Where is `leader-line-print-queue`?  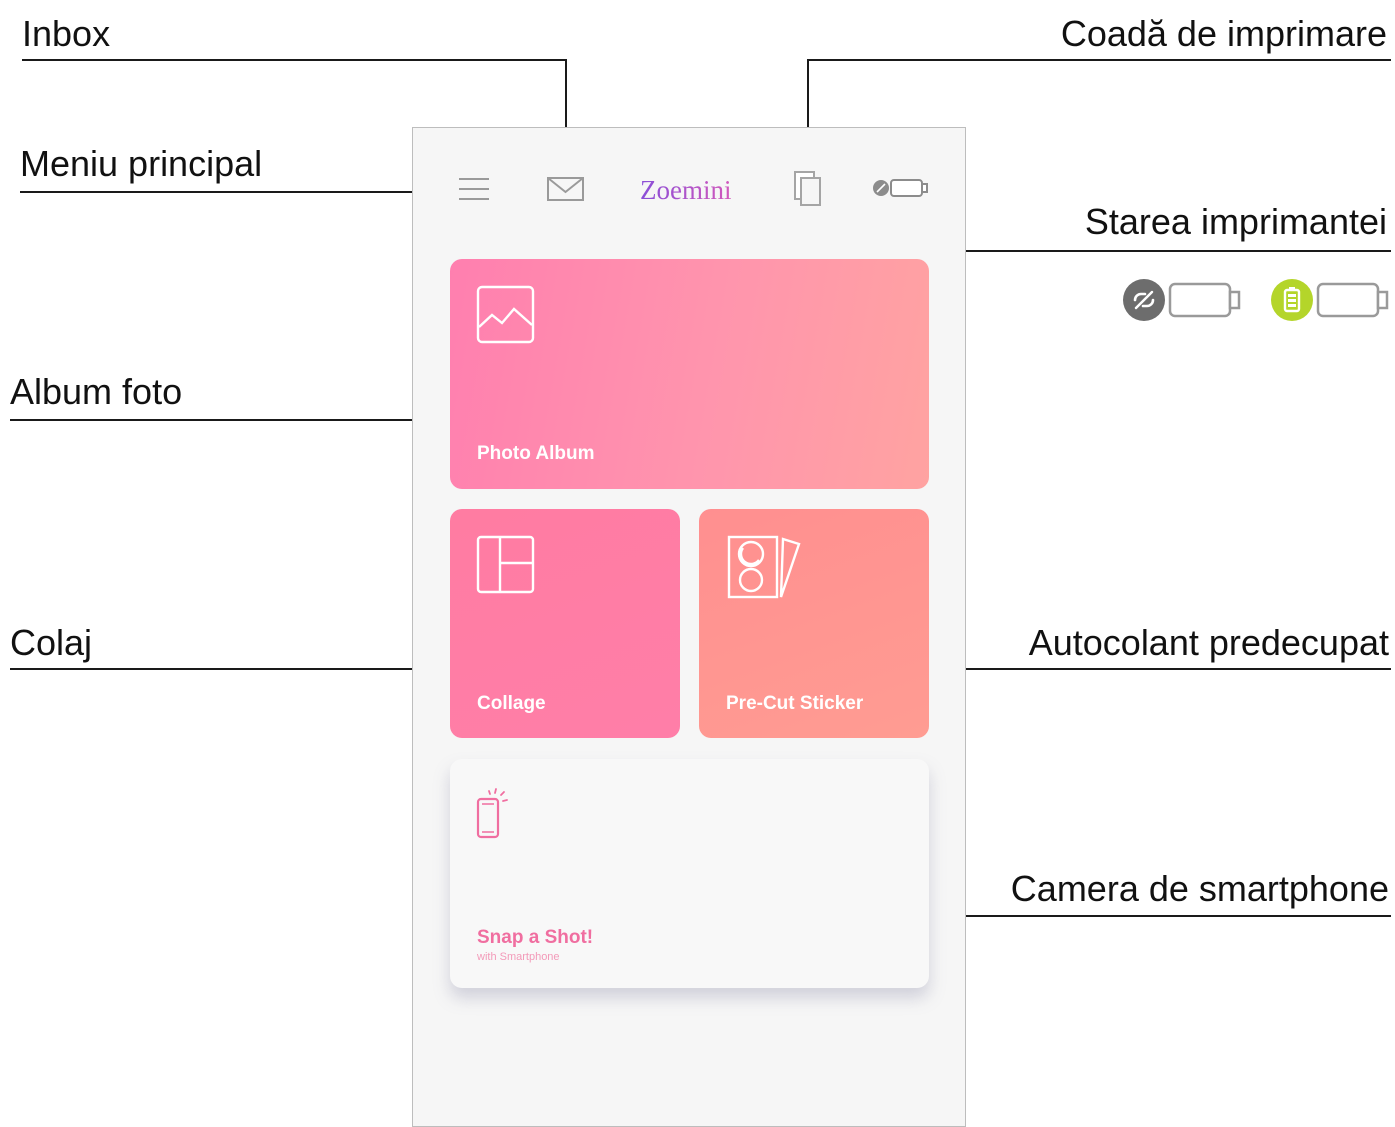 leader-line-print-queue is located at coordinates (1099, 60).